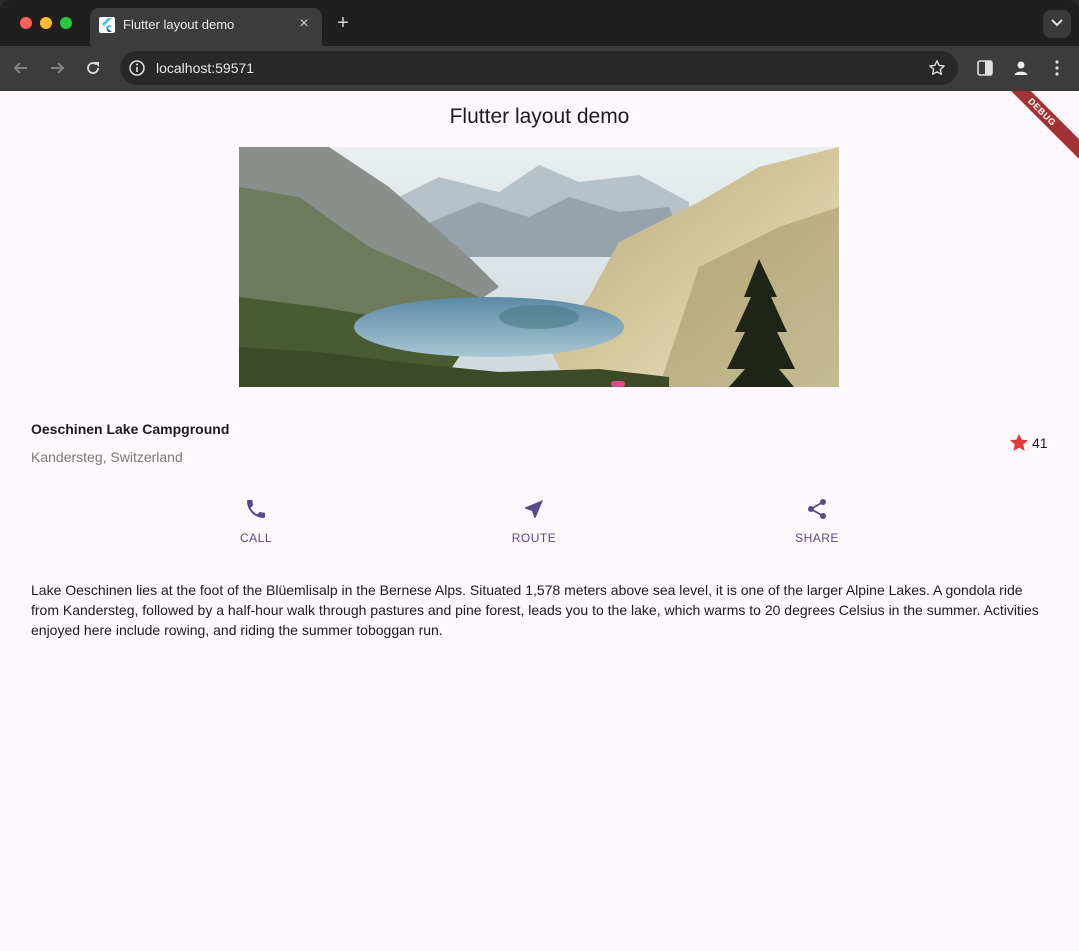 This screenshot has height=951, width=1079. I want to click on browser-tab: Flutter layout demo ×, so click(206, 27).